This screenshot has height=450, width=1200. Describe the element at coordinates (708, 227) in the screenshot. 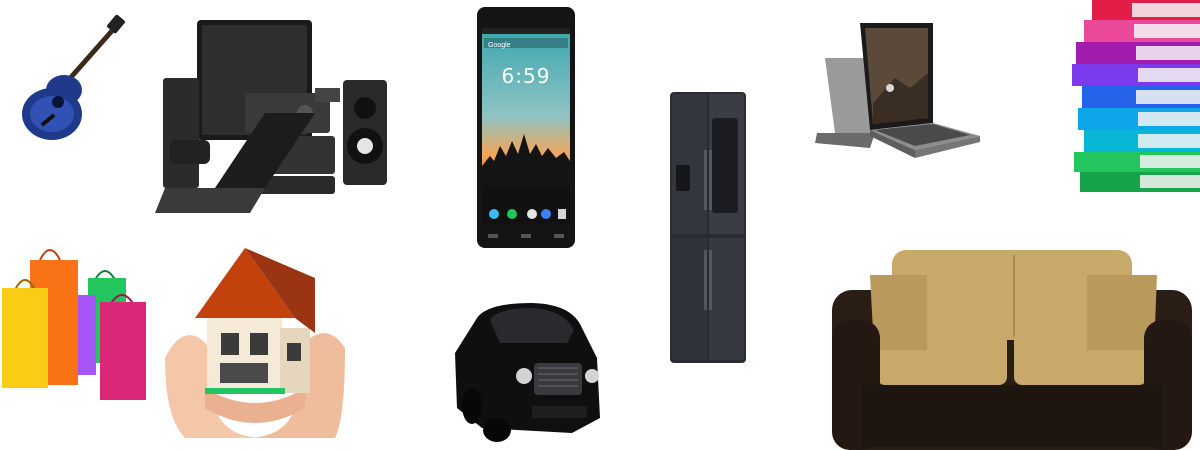

I see `refrigerator-image` at that location.